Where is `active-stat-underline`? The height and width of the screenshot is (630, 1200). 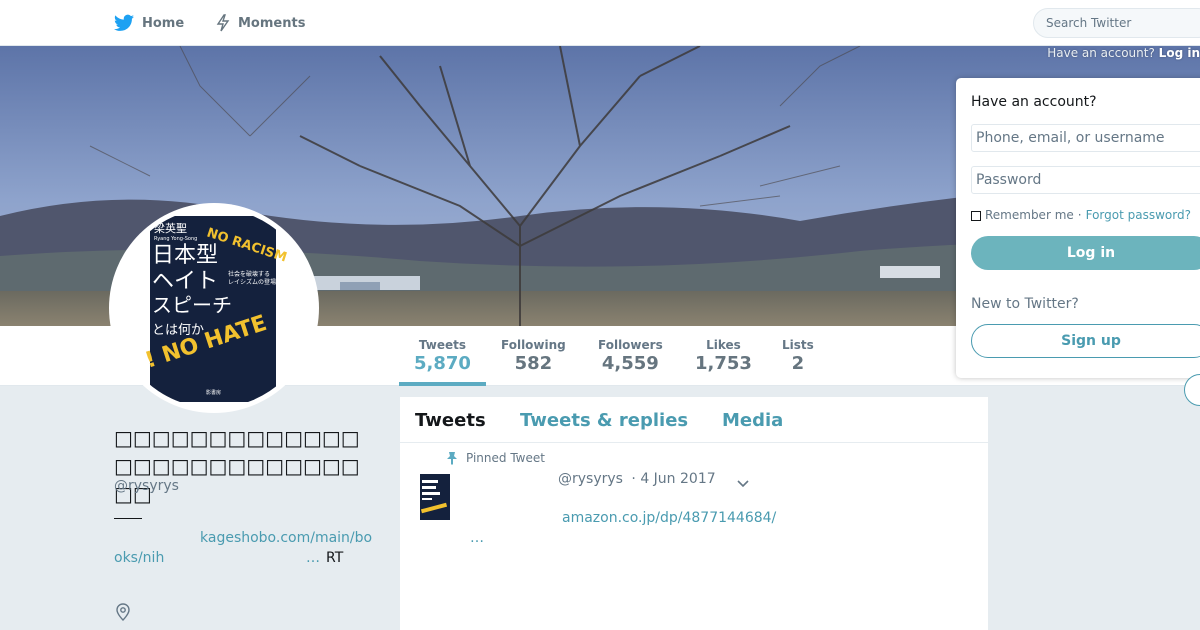
active-stat-underline is located at coordinates (442, 384).